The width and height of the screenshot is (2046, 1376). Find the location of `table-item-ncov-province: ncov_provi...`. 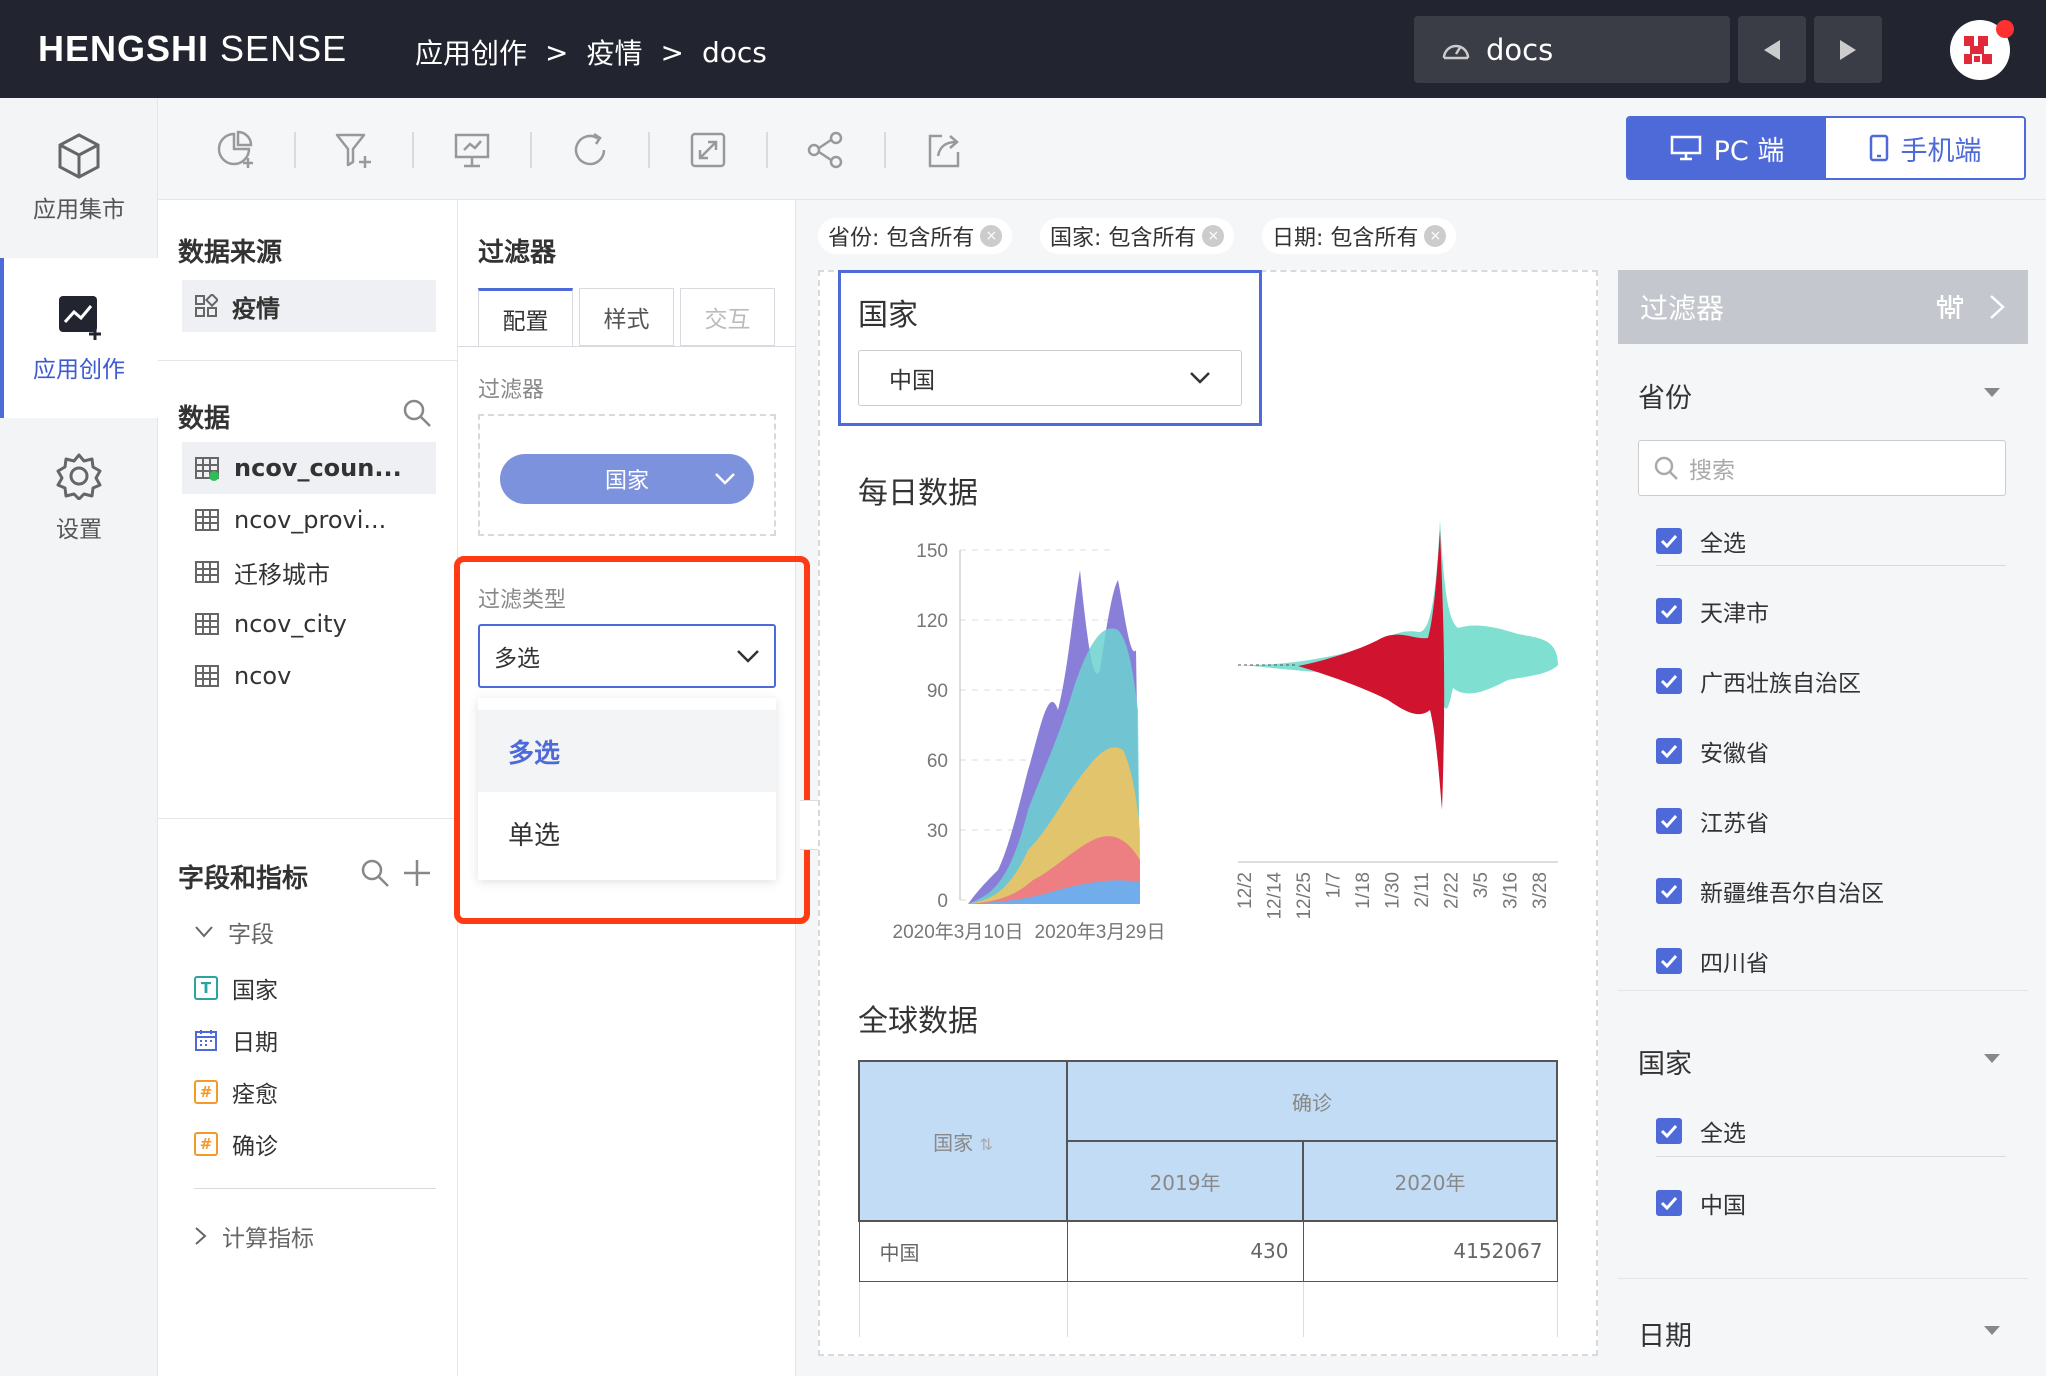

table-item-ncov-province: ncov_provi... is located at coordinates (309, 520).